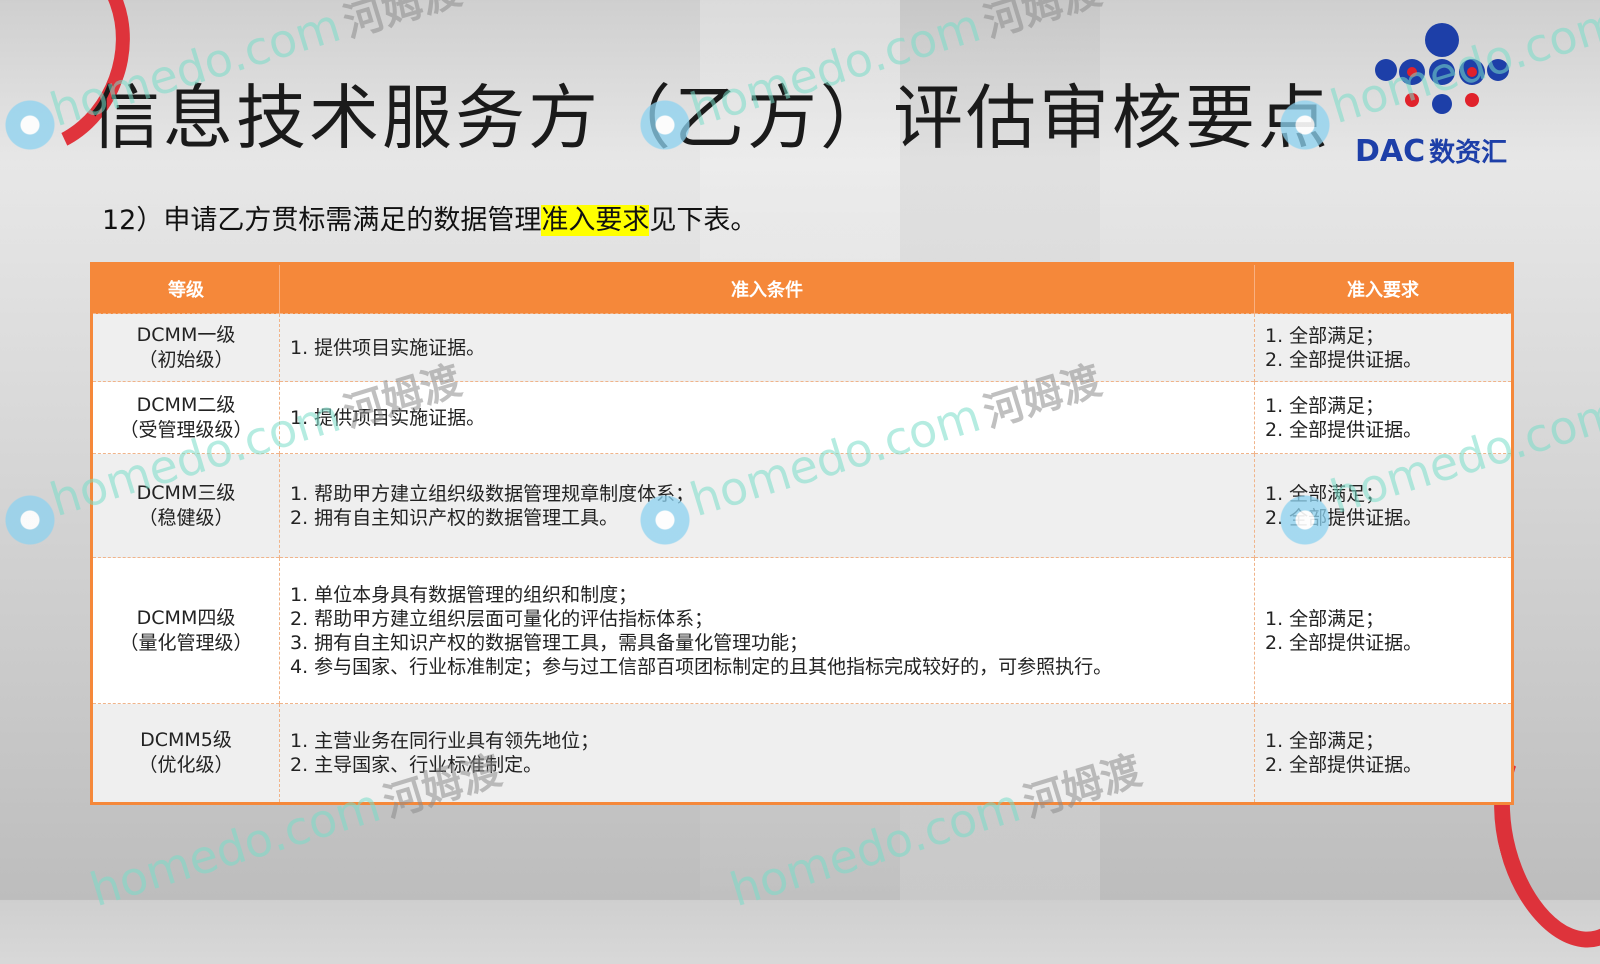  I want to click on slide-subtitle: 12）申请乙方贯标需满足的数据管理准入要求见下表。, so click(429, 217).